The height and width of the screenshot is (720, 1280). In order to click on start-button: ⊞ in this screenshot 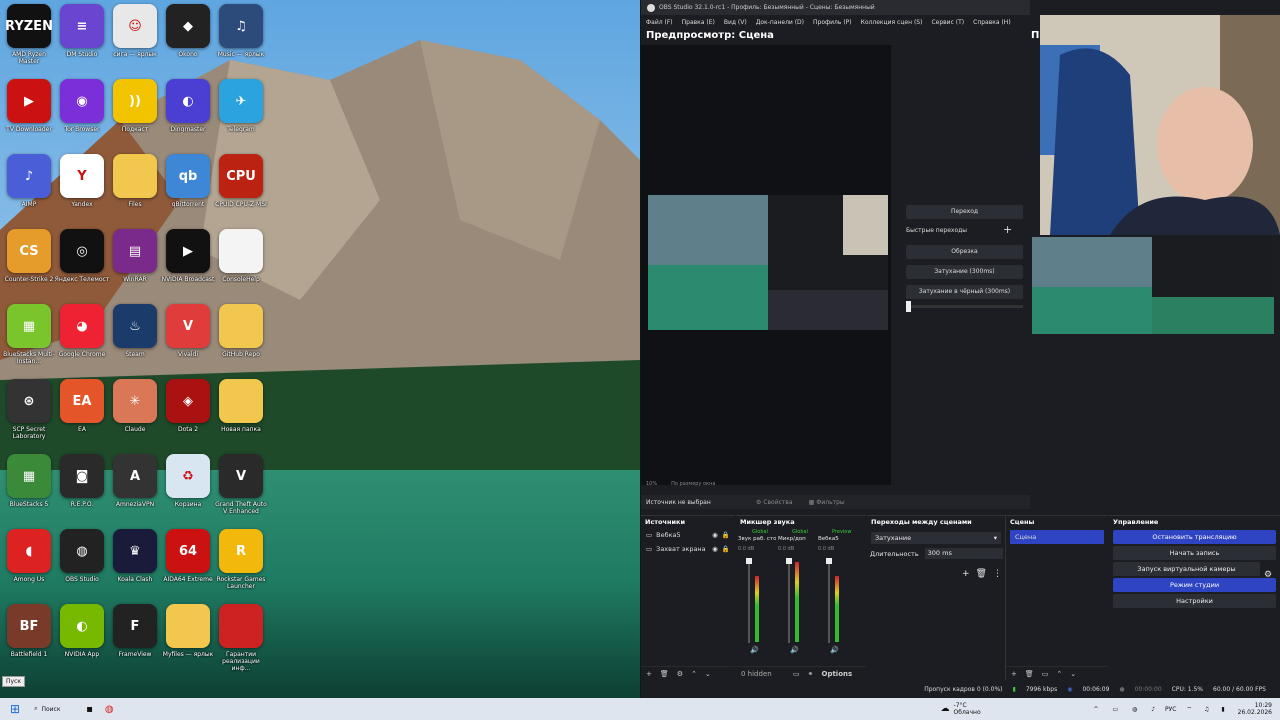, I will do `click(15, 709)`.